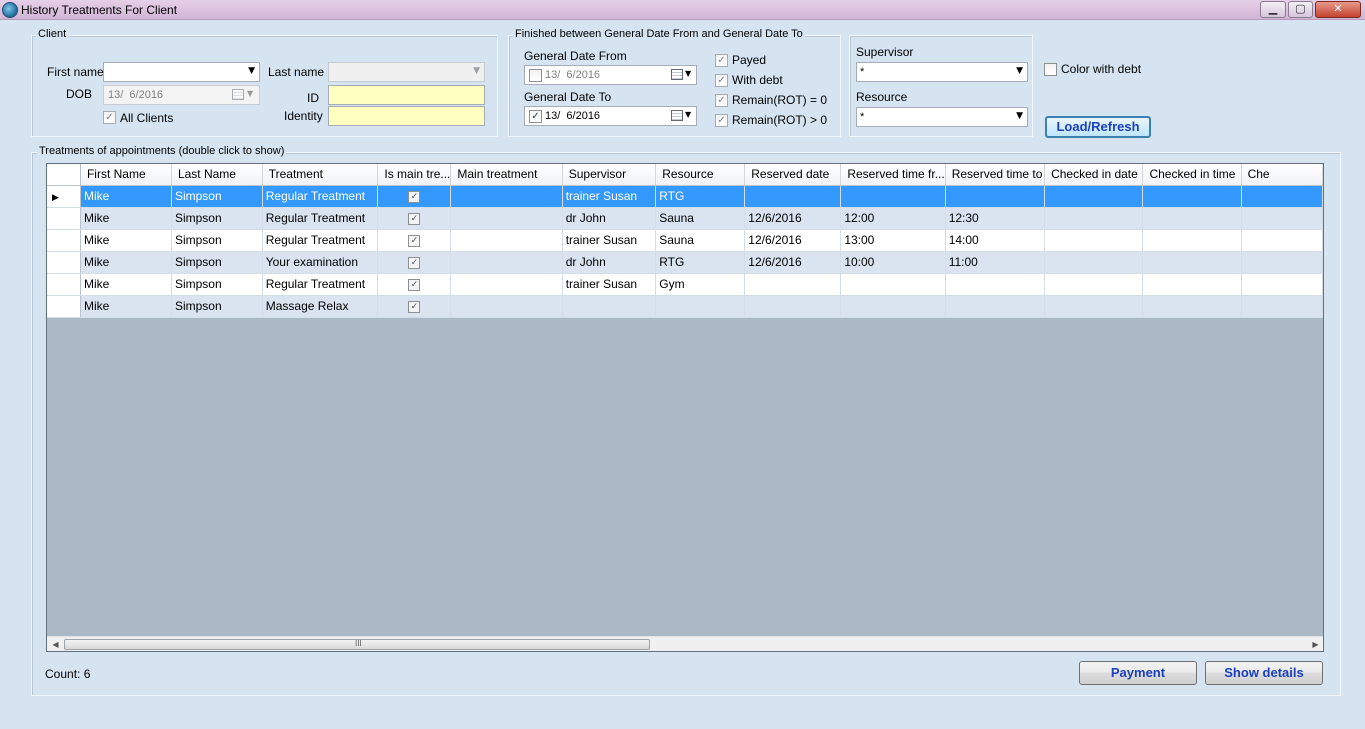 This screenshot has height=729, width=1365. Describe the element at coordinates (721, 120) in the screenshot. I see `remain-positive-checkbox: ✓` at that location.